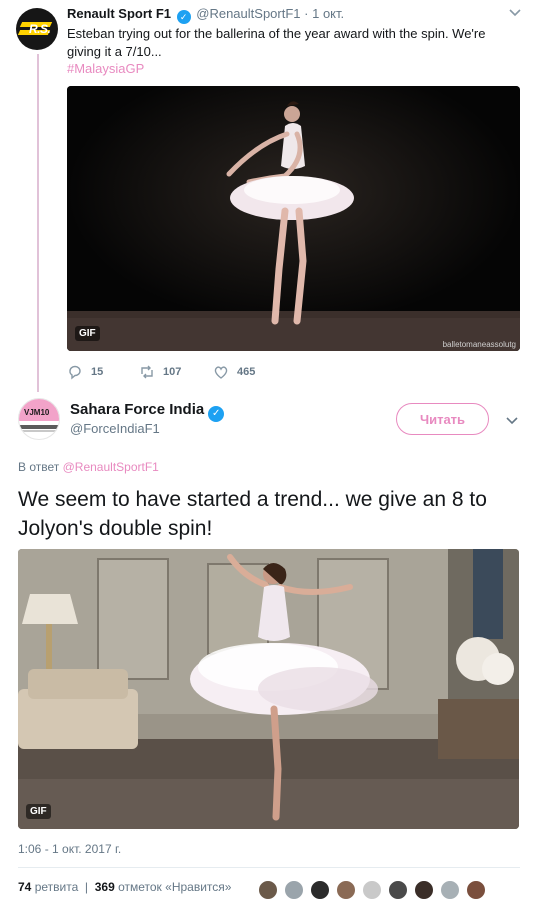  Describe the element at coordinates (234, 372) in the screenshot. I see `like-action: 465` at that location.